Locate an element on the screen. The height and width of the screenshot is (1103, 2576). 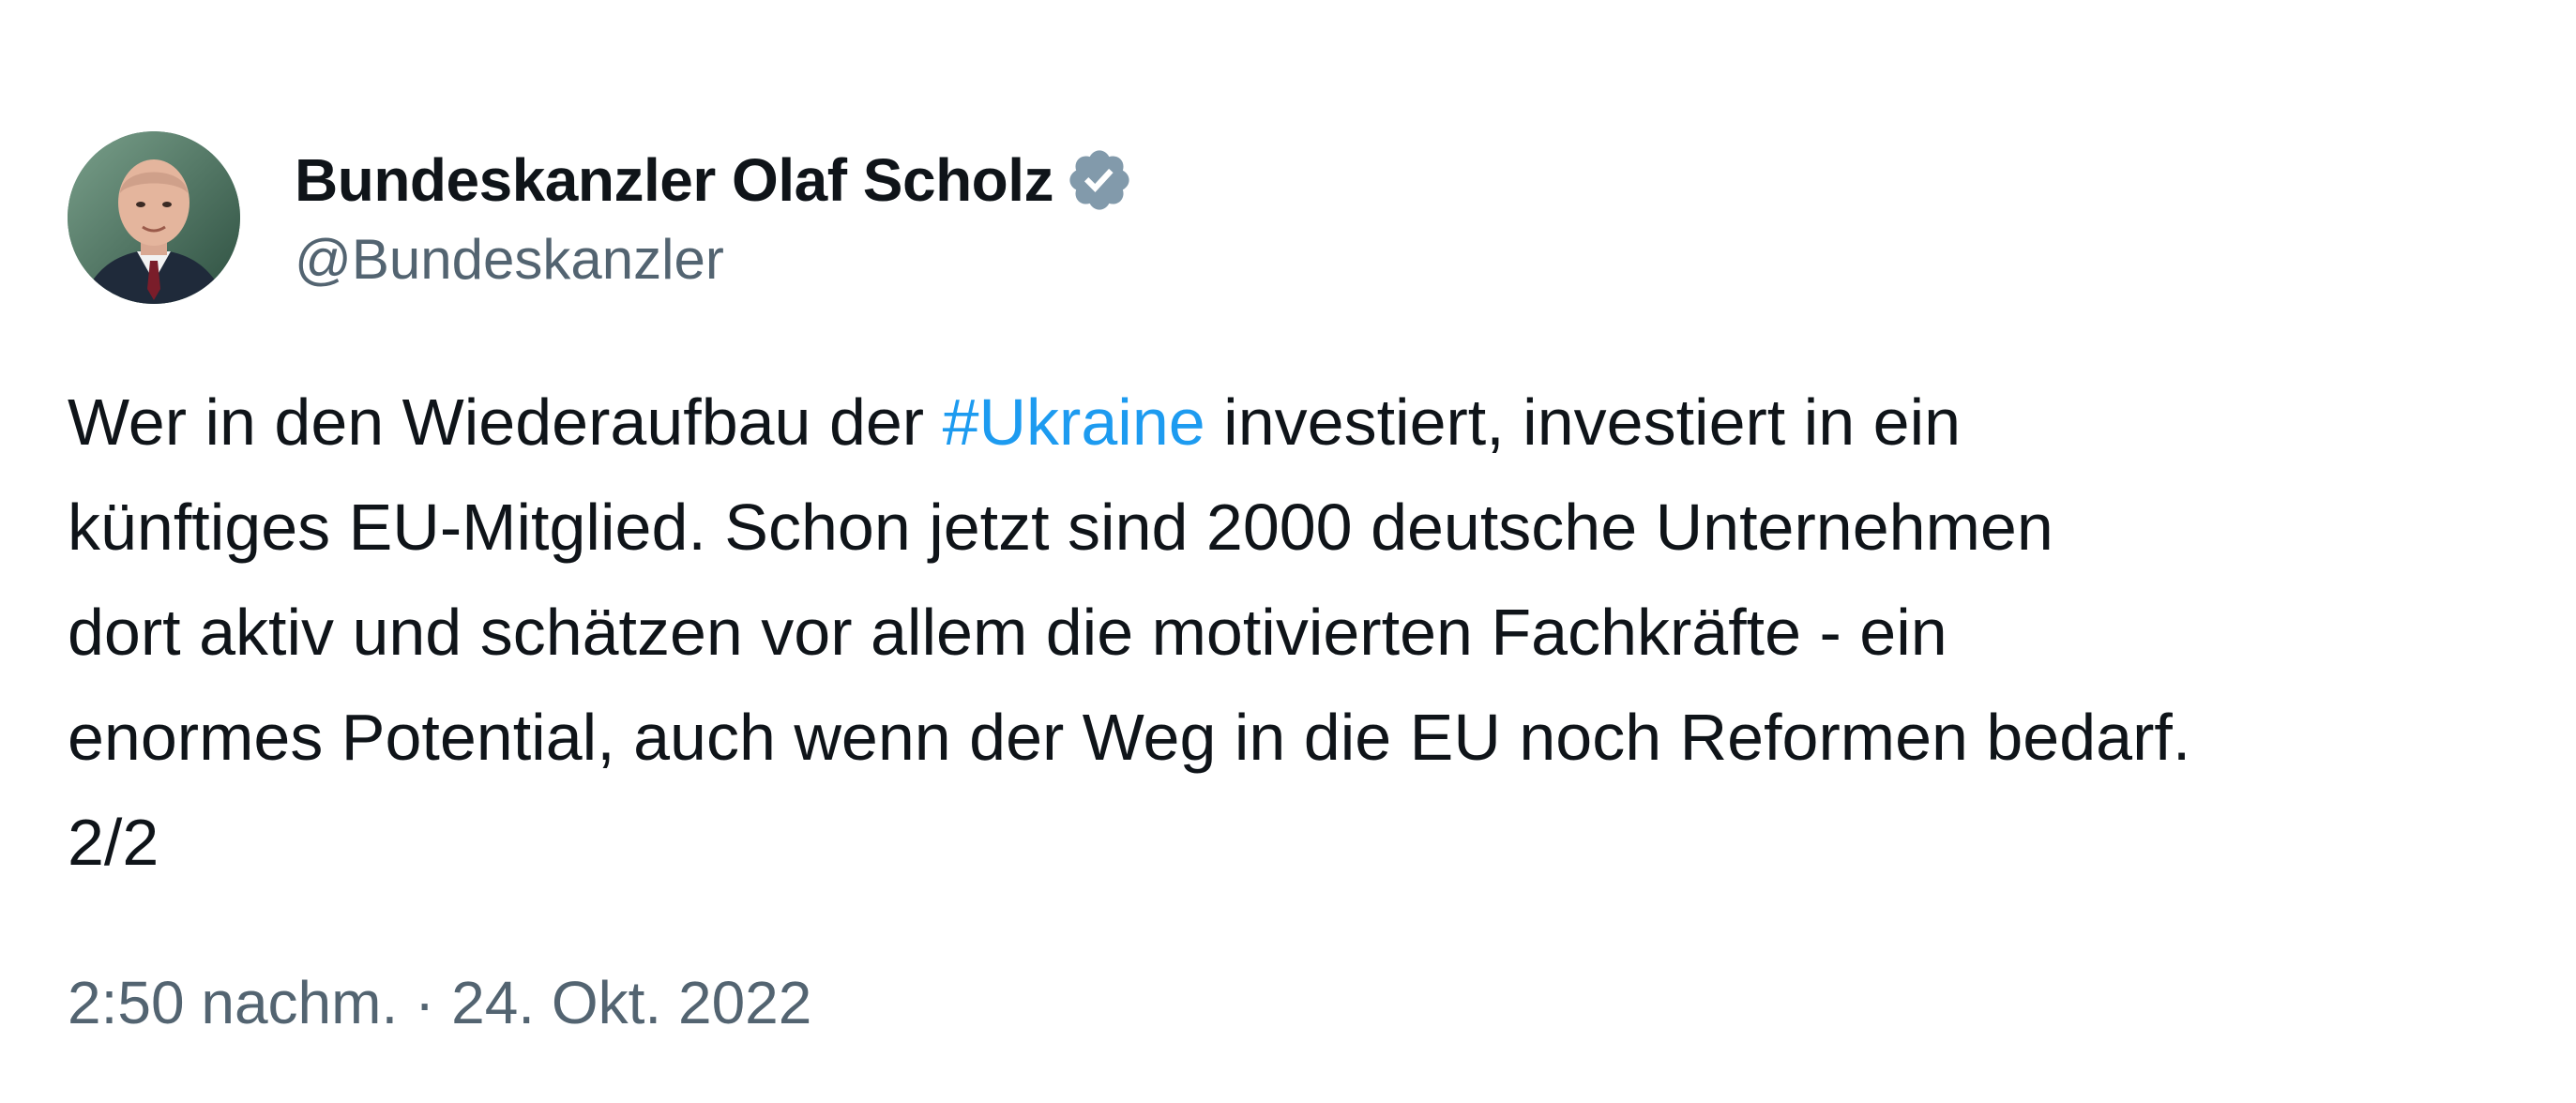
author-name-row: Bundeskanzler Olaf Scholz is located at coordinates (715, 180).